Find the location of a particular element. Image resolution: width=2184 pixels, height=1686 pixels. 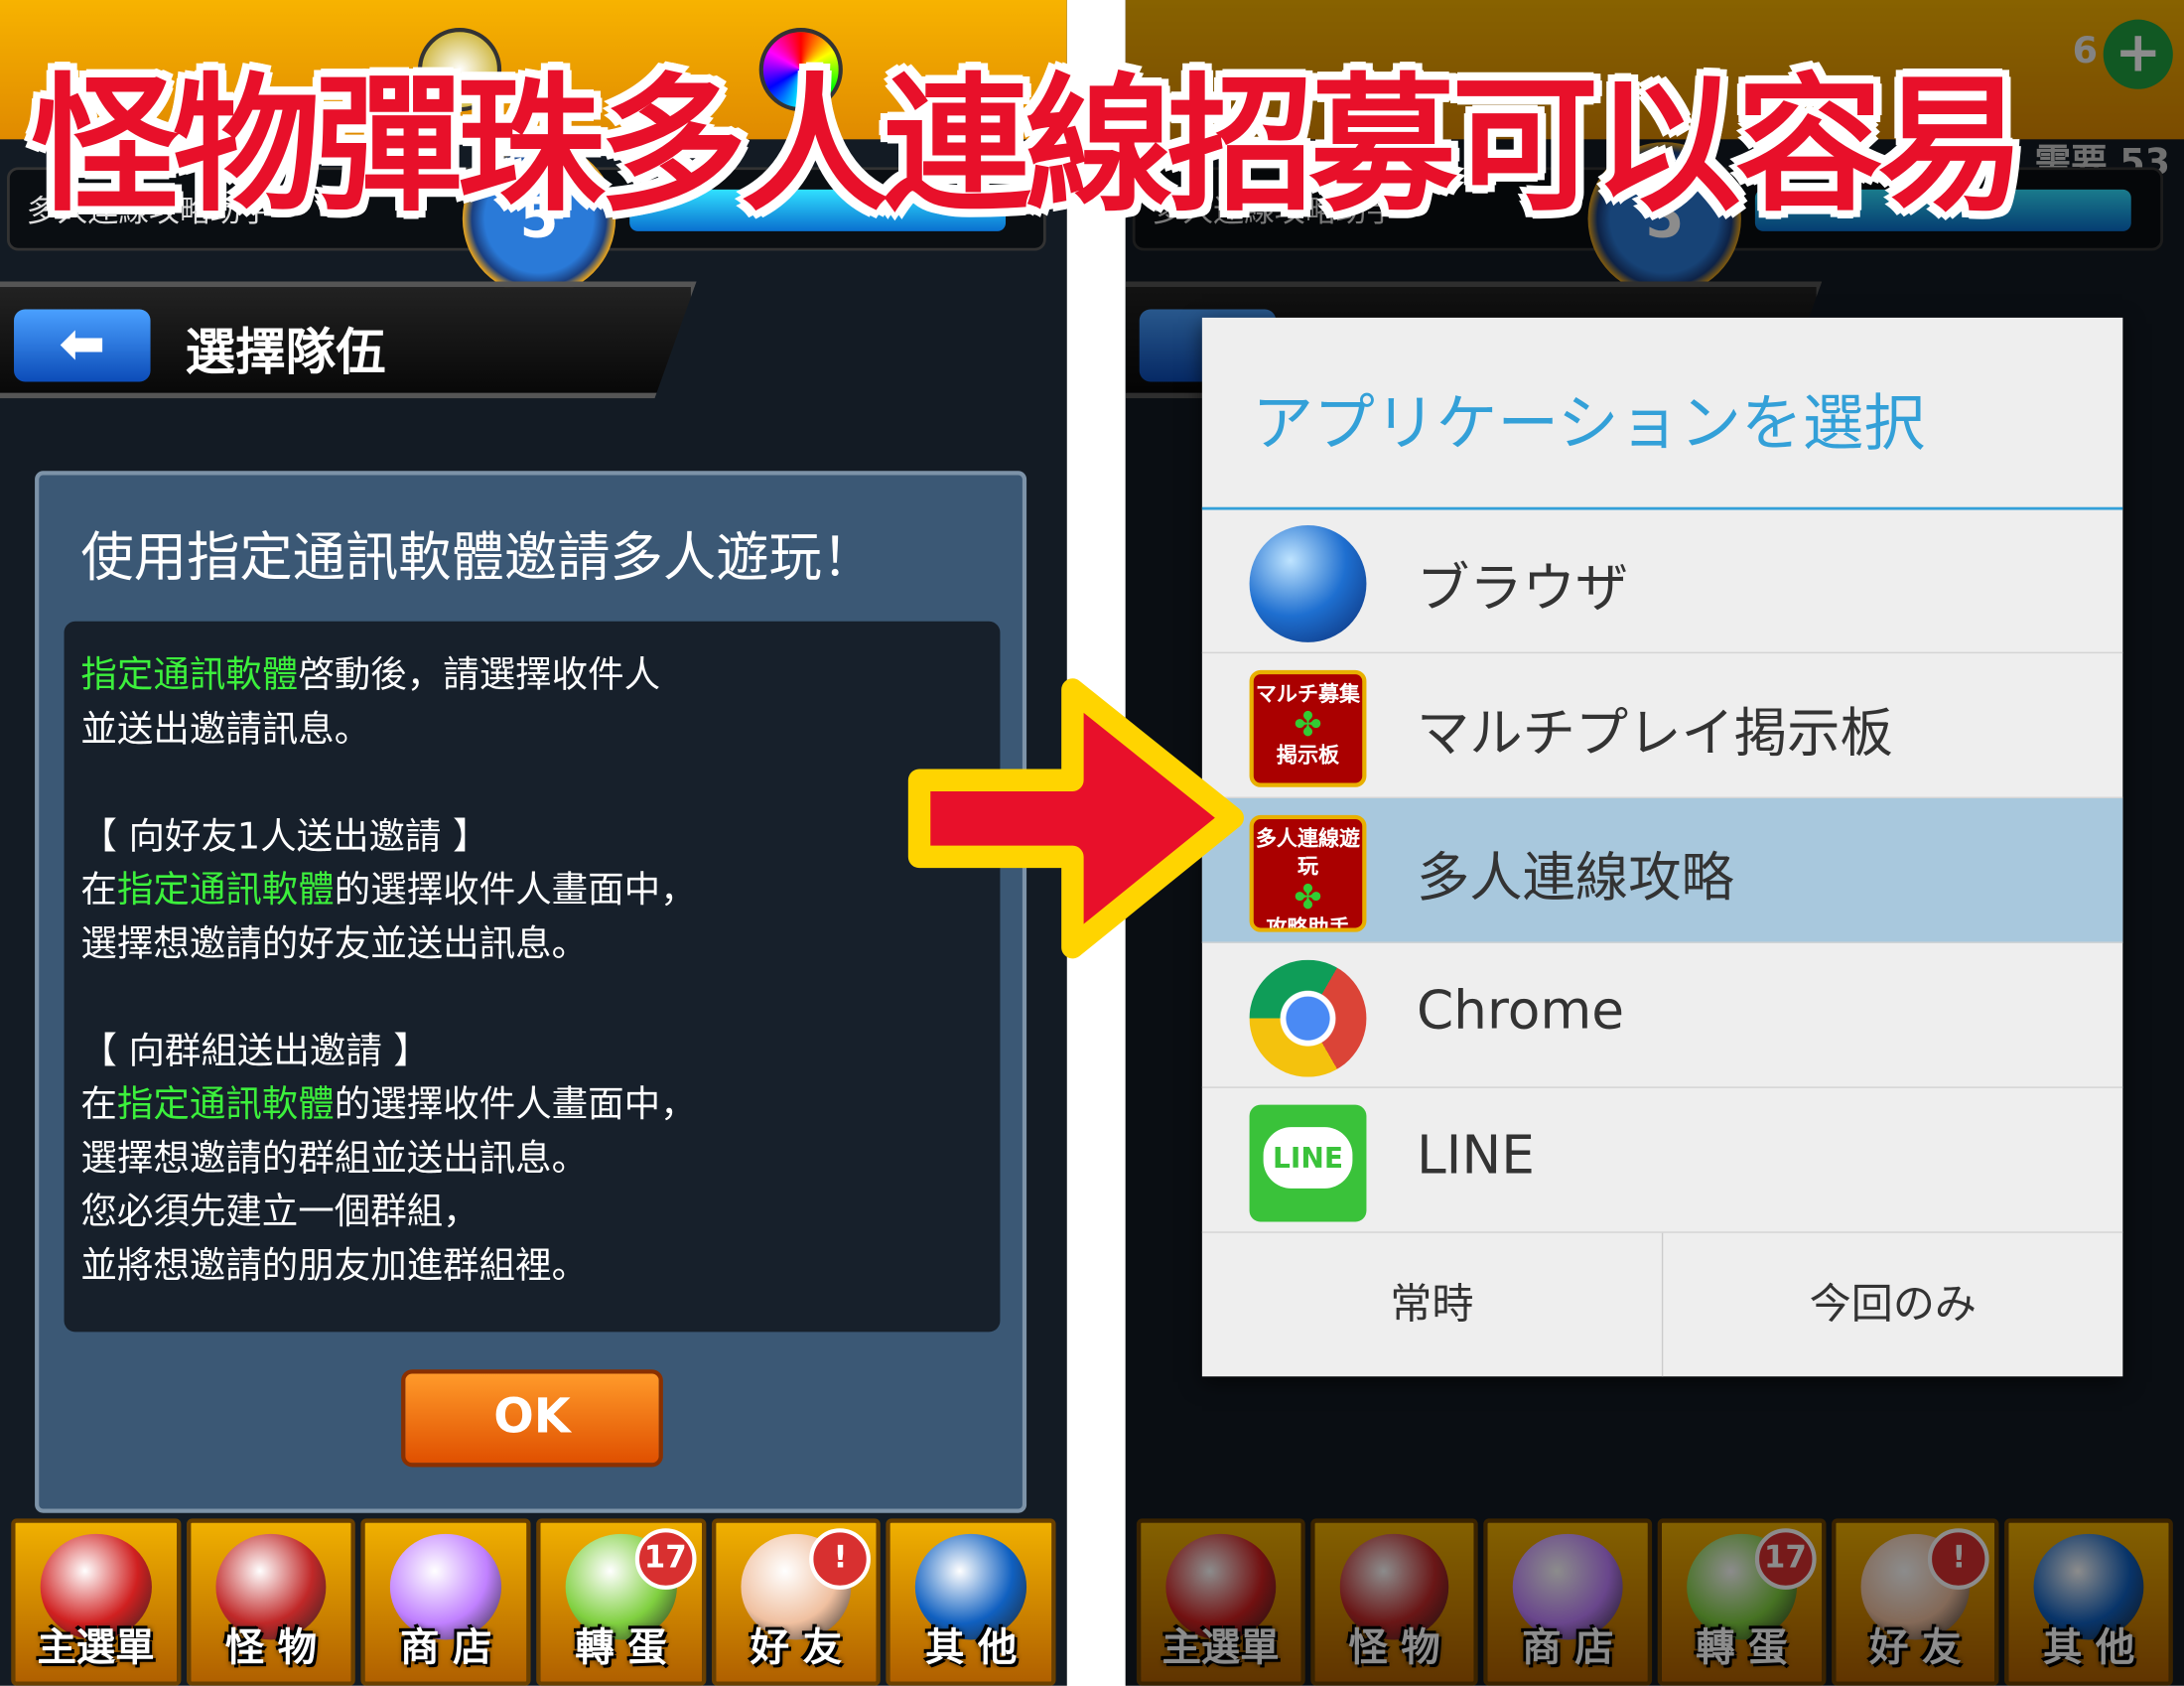

notification-badge: ! is located at coordinates (840, 1559).